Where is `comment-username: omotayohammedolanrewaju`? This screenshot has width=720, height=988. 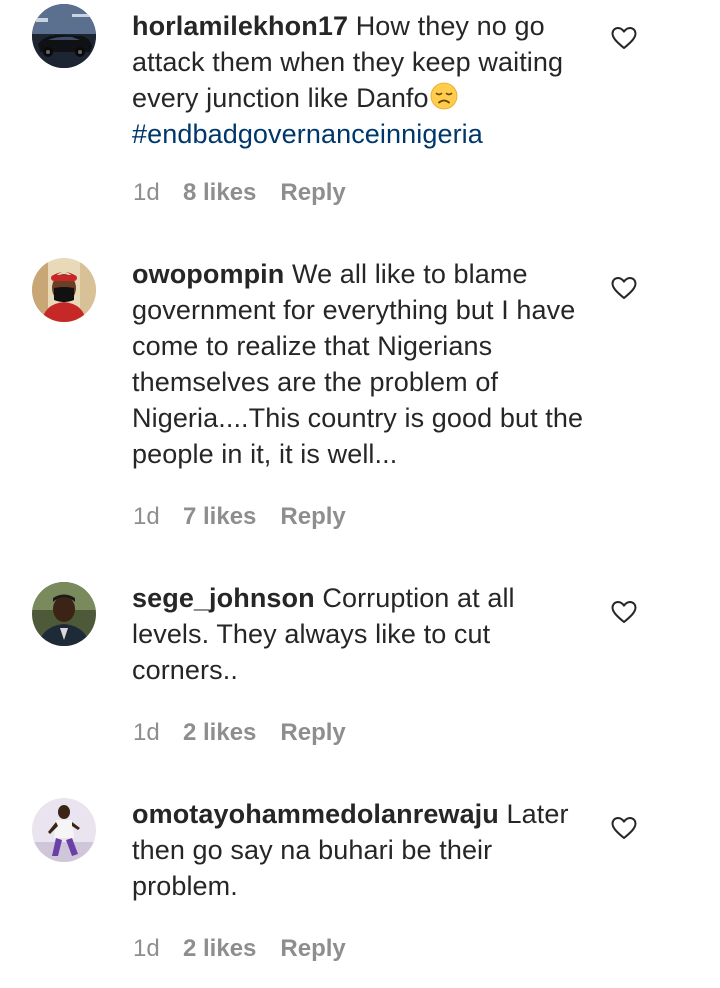
comment-username: omotayohammedolanrewaju is located at coordinates (315, 814).